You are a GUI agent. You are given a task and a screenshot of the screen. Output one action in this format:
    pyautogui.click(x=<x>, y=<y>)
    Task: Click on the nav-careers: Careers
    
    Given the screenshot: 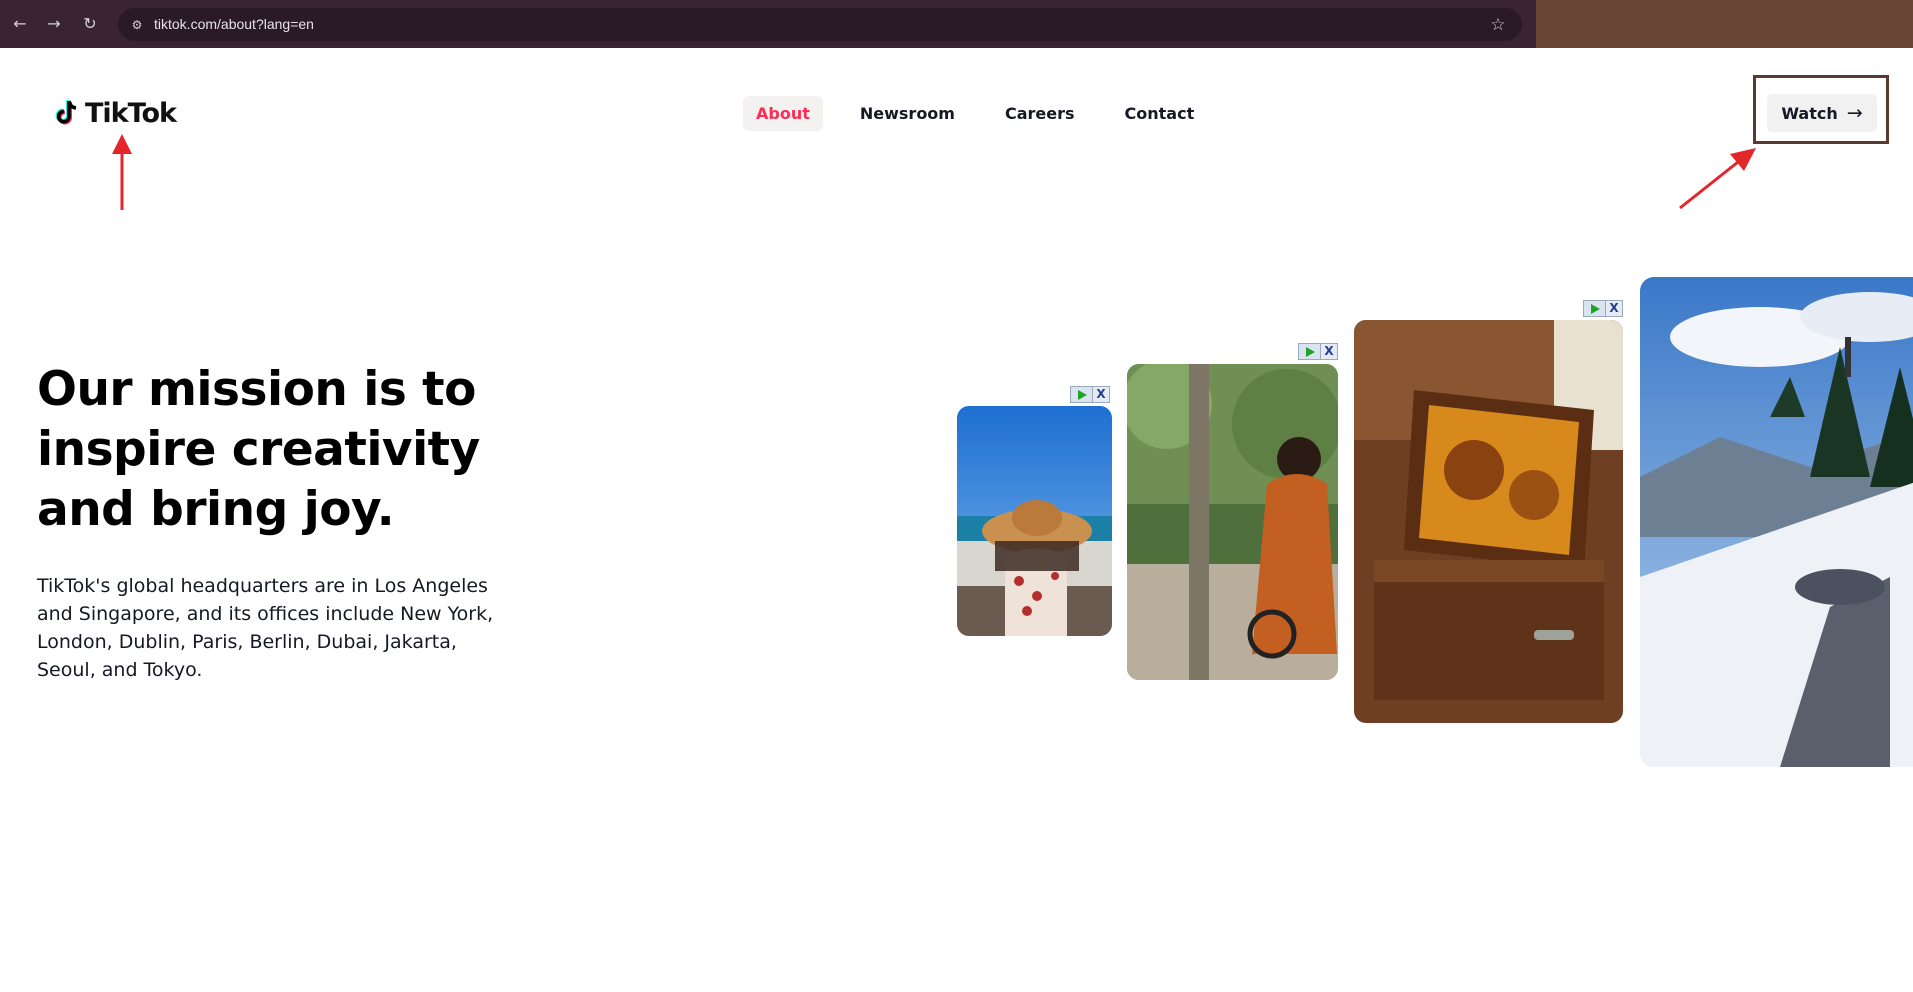 What is the action you would take?
    pyautogui.click(x=1040, y=113)
    